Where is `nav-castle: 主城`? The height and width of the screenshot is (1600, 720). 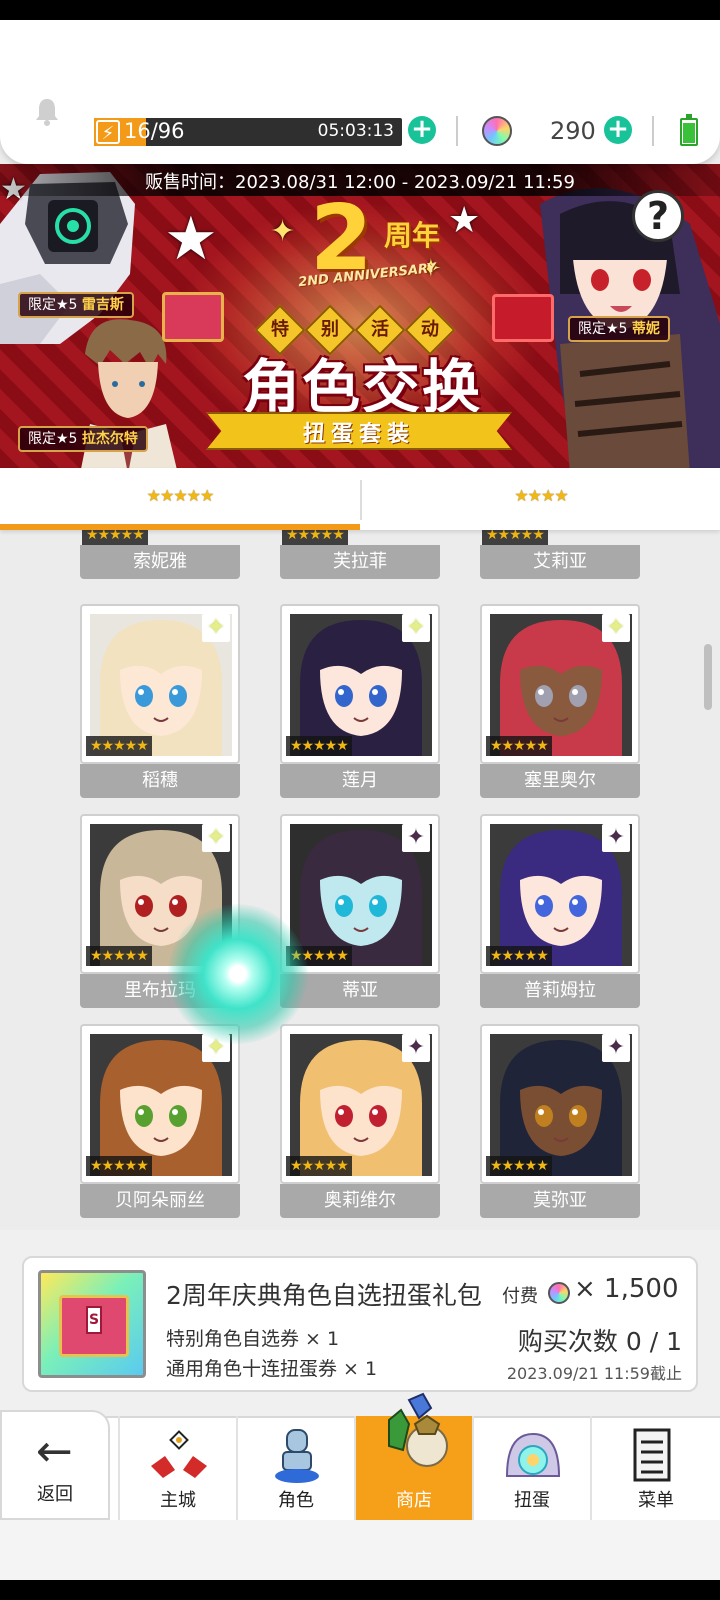
nav-castle: 主城 is located at coordinates (177, 1468).